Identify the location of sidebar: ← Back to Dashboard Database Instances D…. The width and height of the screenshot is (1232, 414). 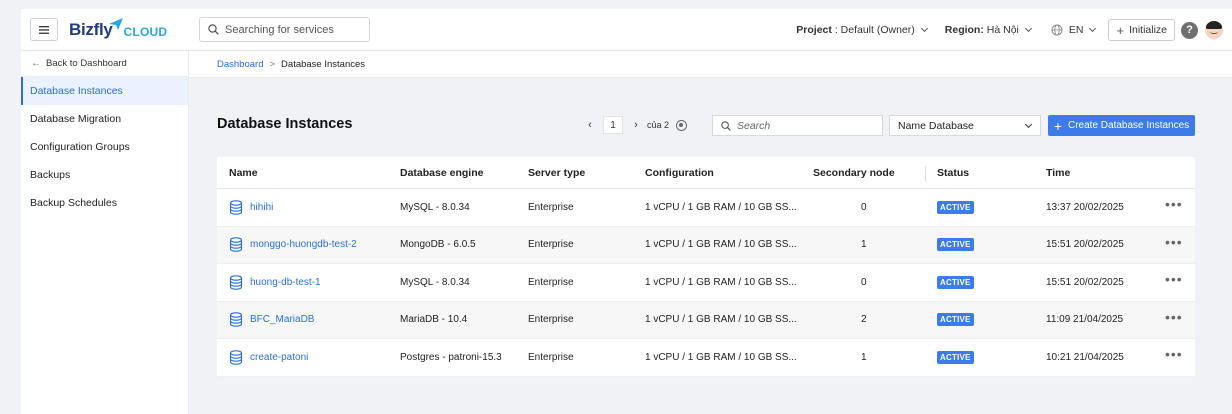
(105, 232).